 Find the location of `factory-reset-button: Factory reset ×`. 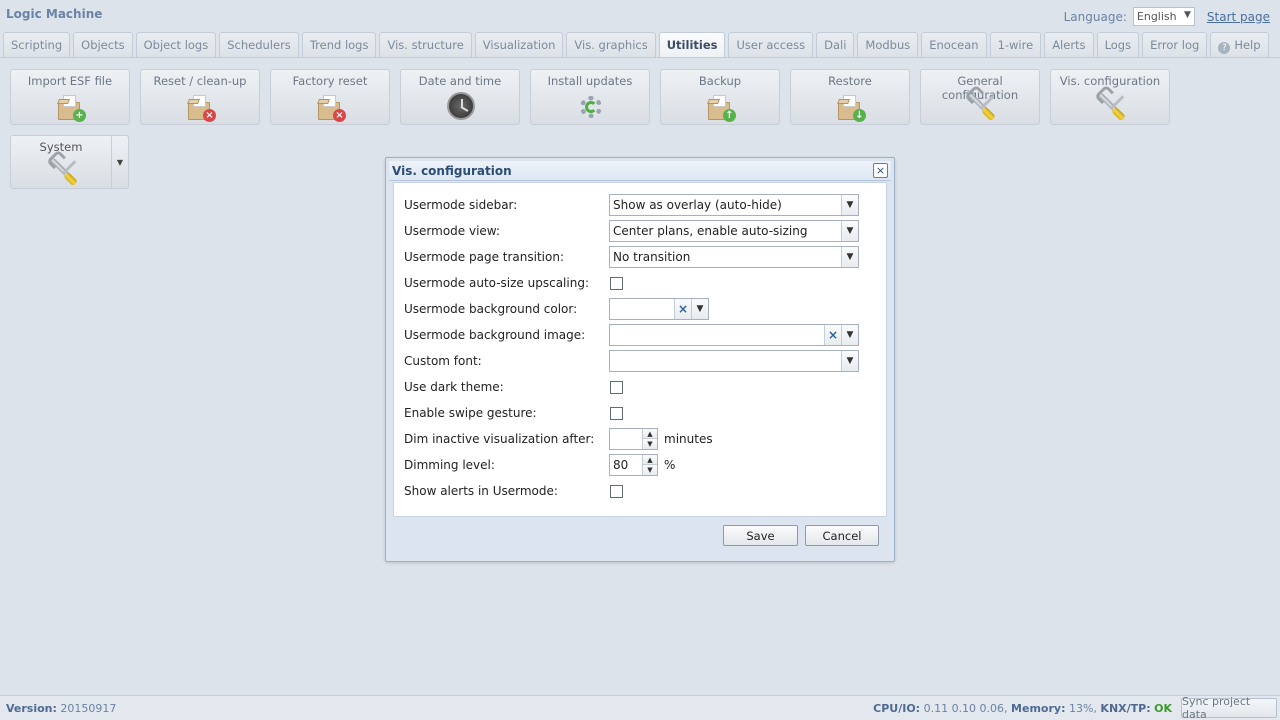

factory-reset-button: Factory reset × is located at coordinates (330, 97).